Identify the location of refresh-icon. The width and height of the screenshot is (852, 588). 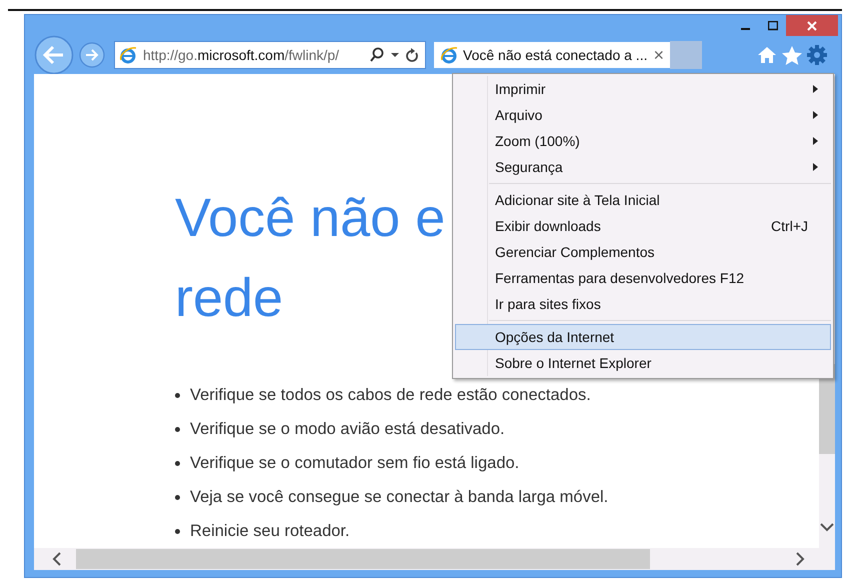
(412, 55).